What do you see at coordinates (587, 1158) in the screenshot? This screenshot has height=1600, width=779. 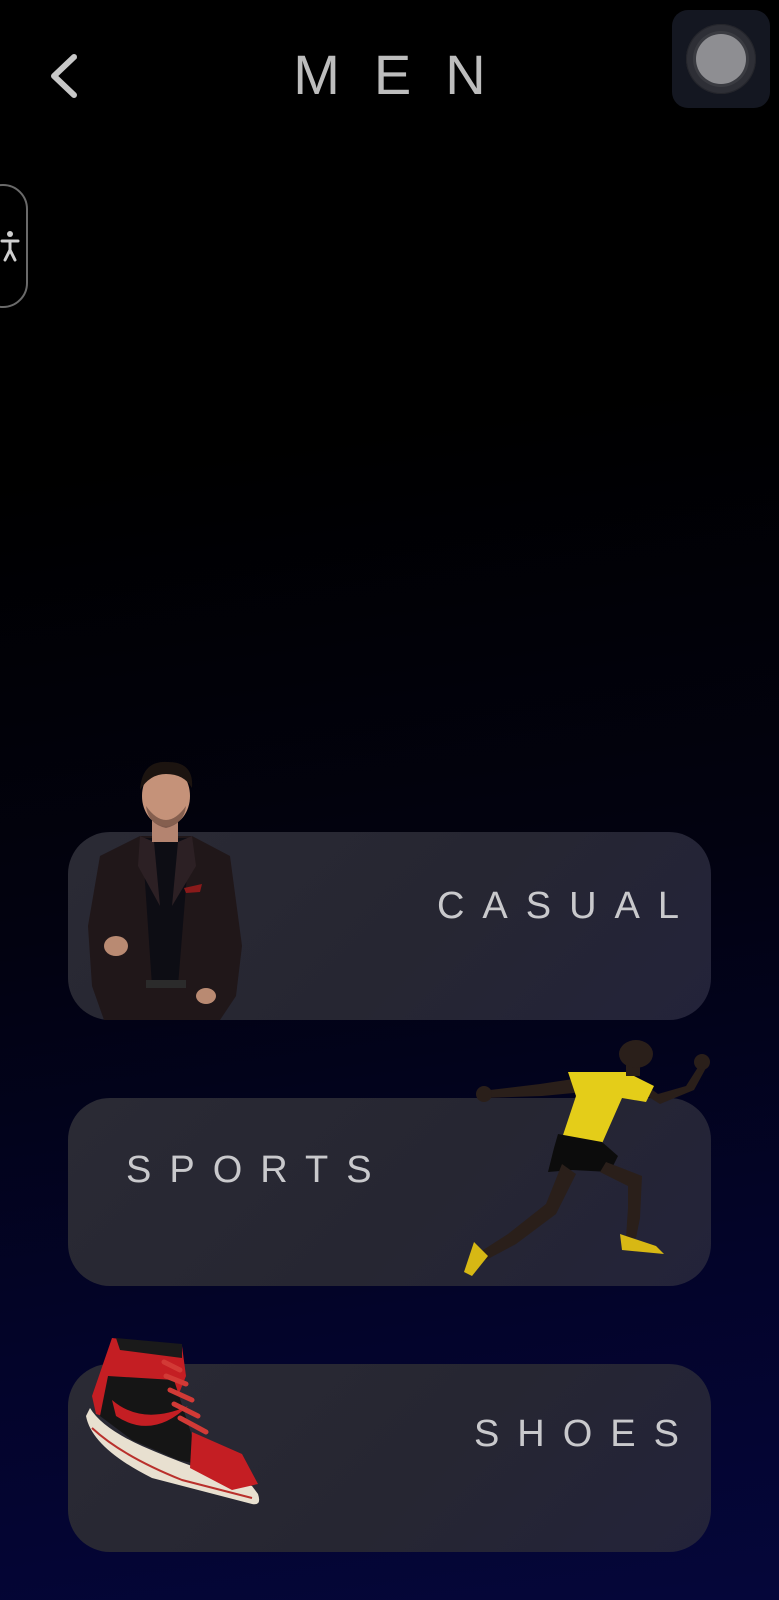 I see `sprinter-image` at bounding box center [587, 1158].